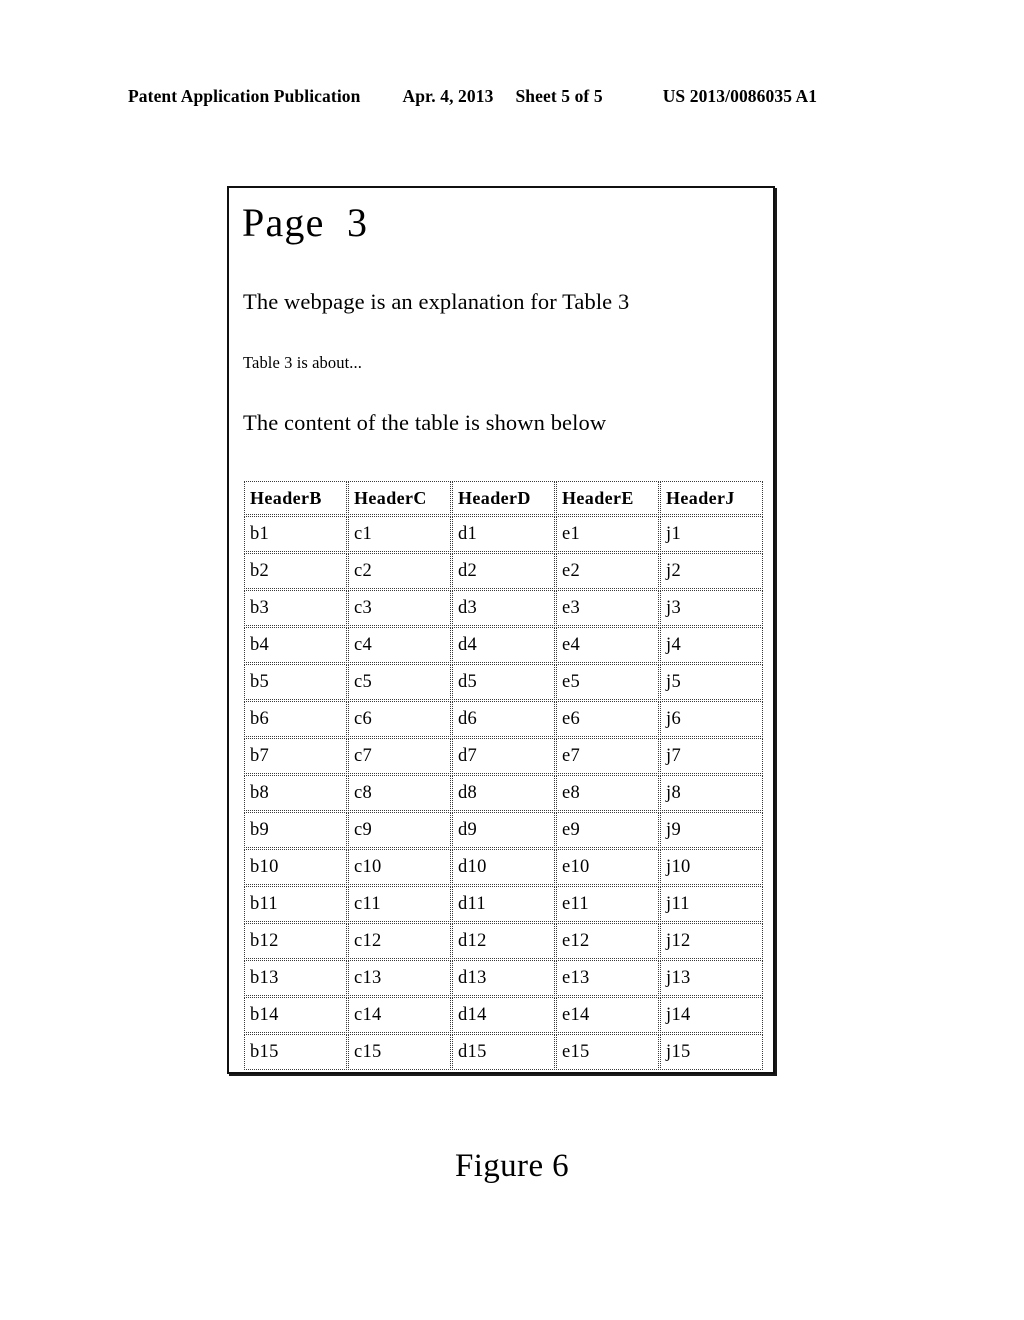 The height and width of the screenshot is (1320, 1024). I want to click on table-row: b7 c7 d7 e7 j7, so click(503, 756).